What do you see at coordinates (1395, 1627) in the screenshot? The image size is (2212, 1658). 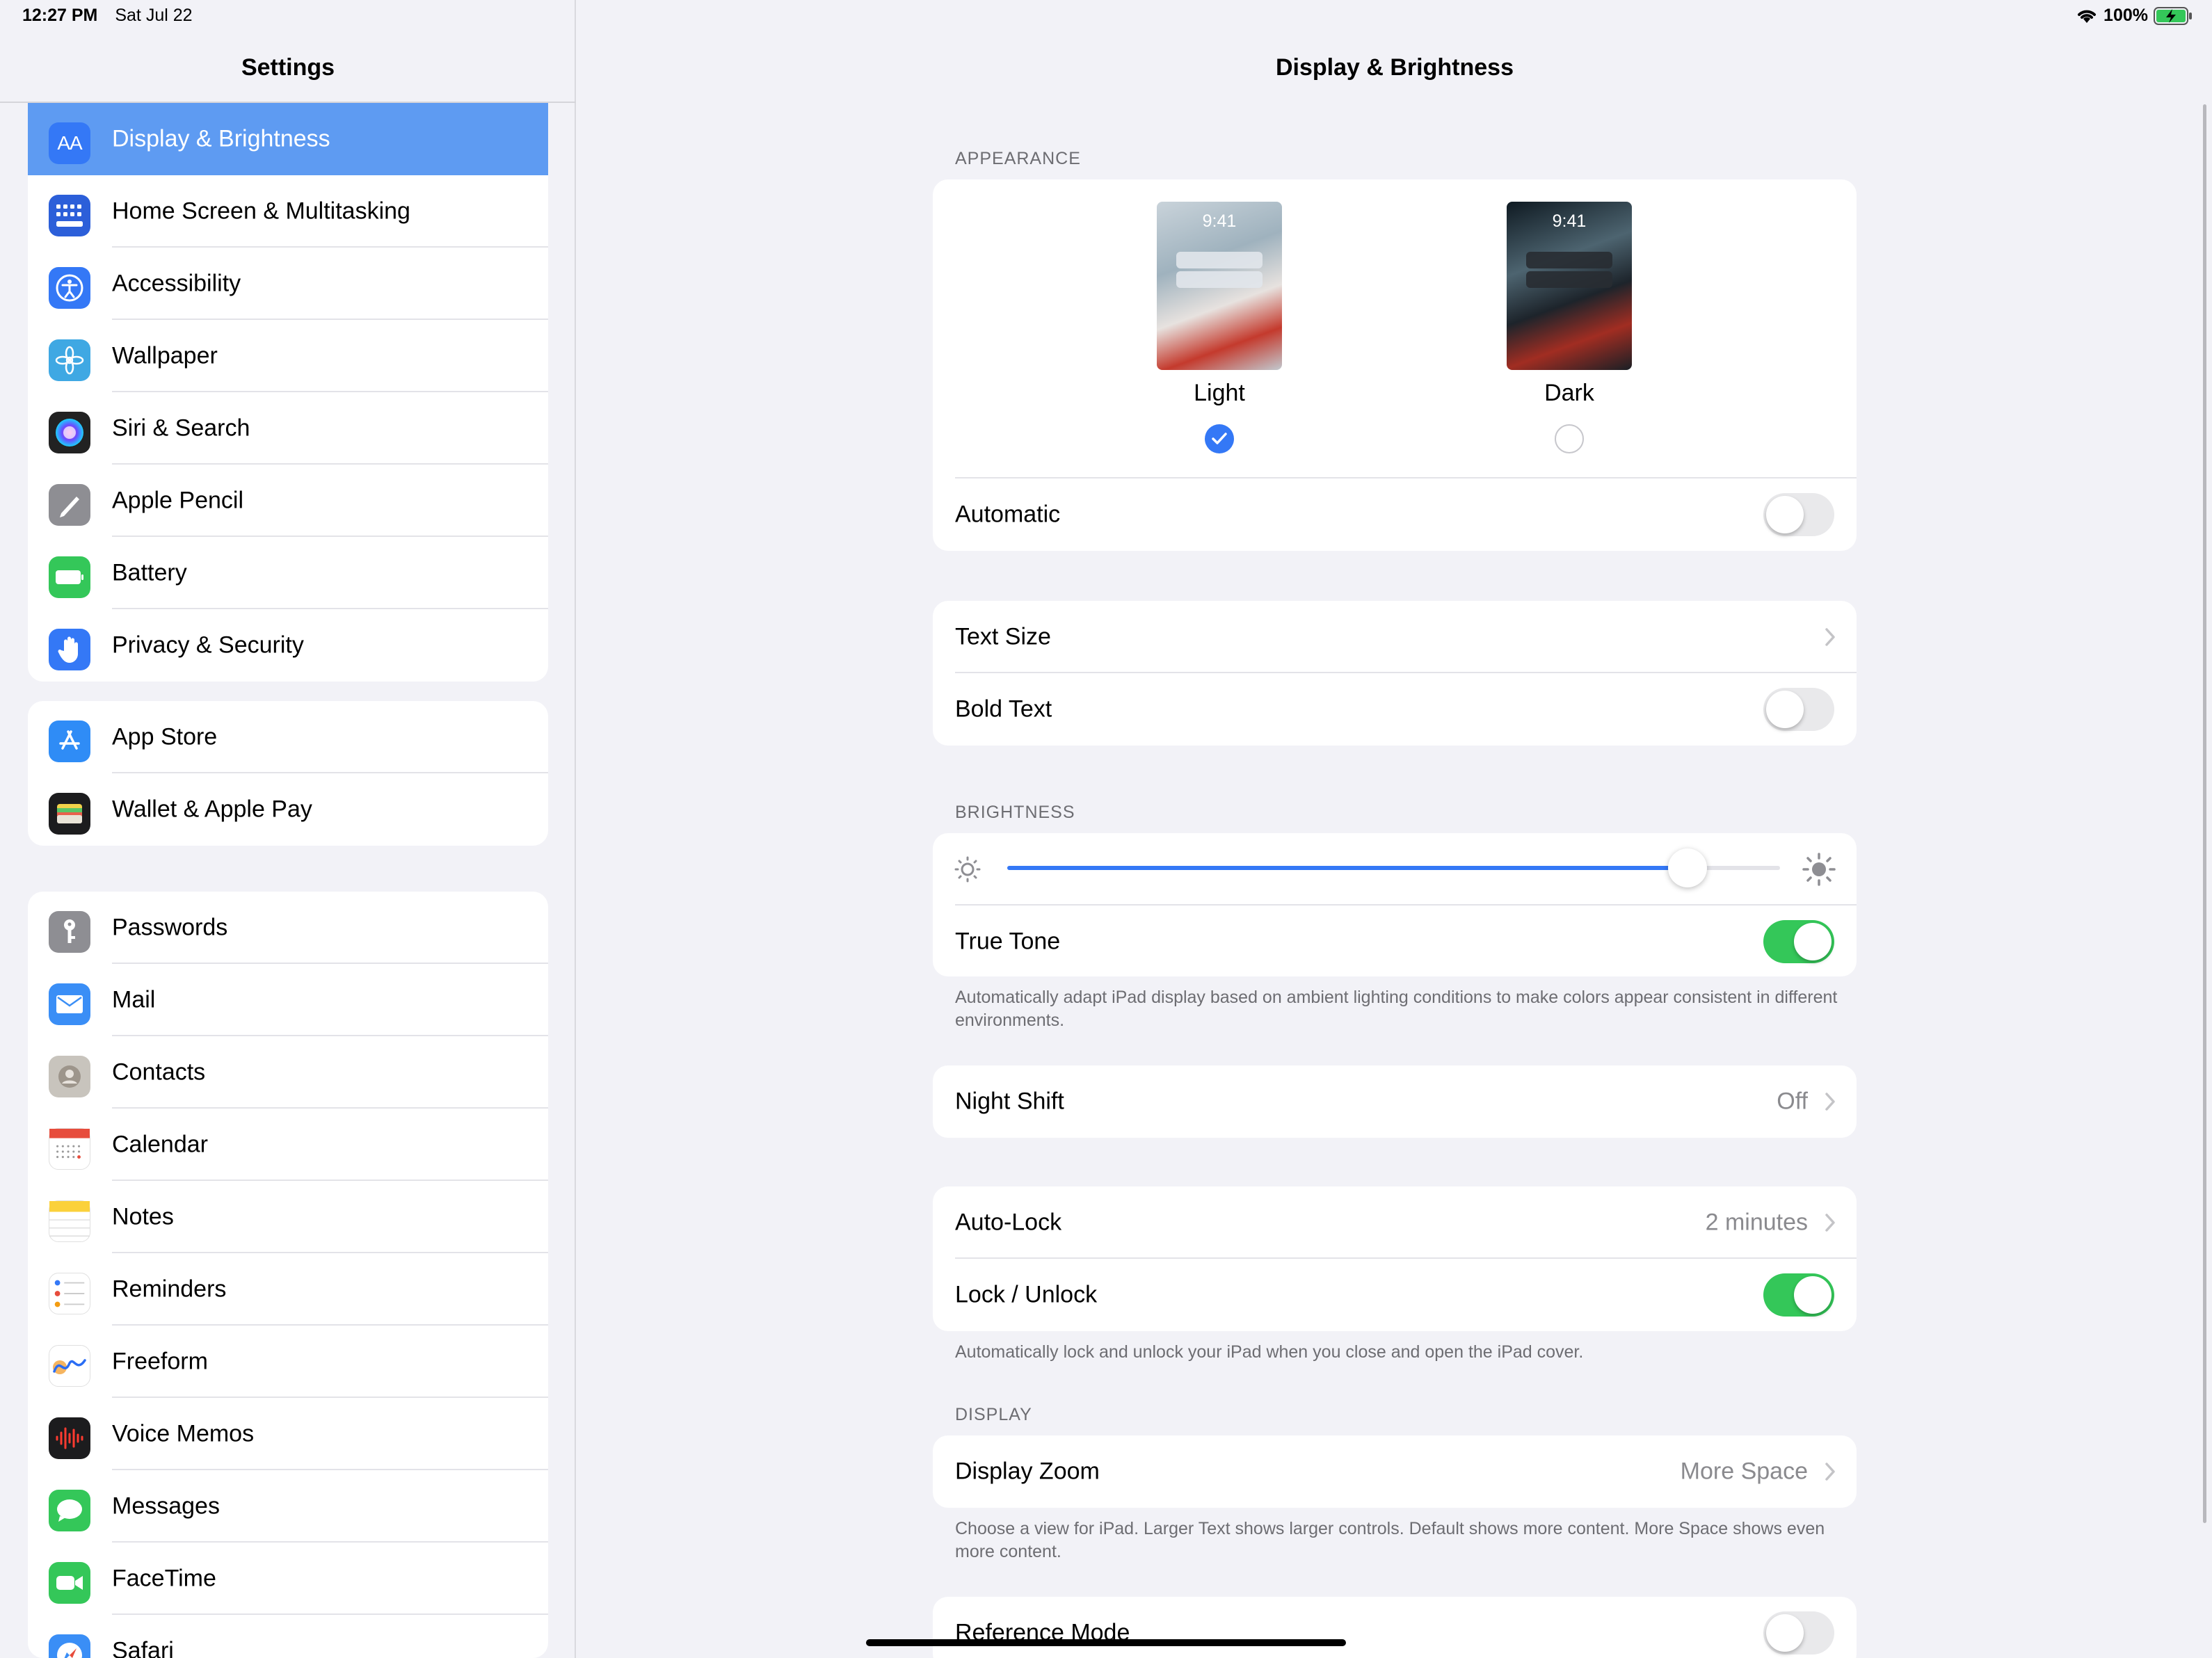 I see `reference-mode-row: Reference Mode` at bounding box center [1395, 1627].